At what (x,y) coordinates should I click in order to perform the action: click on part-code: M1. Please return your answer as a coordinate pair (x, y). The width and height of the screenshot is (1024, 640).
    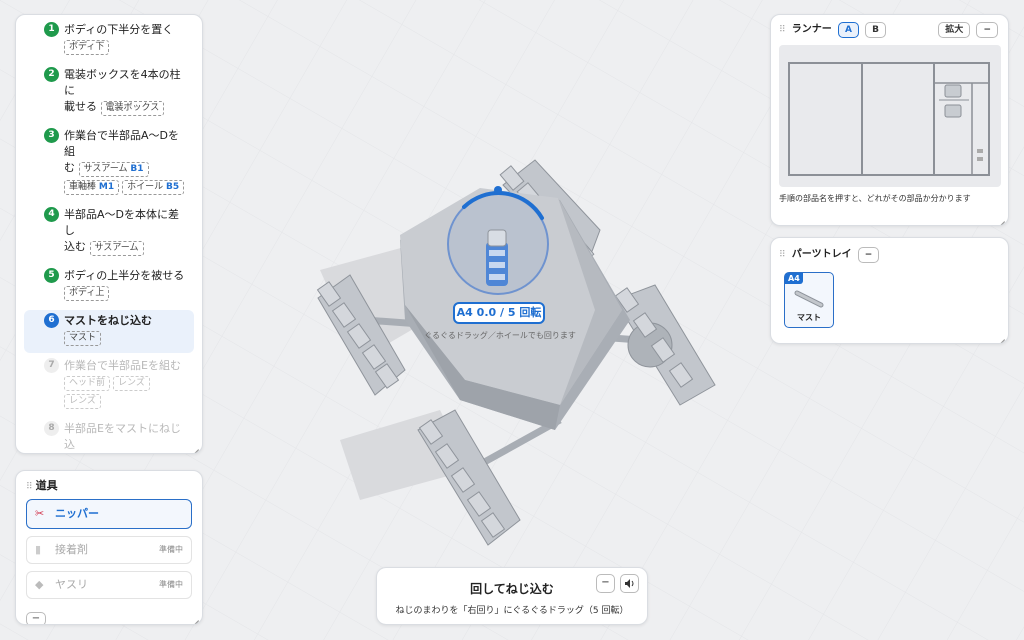
    Looking at the image, I should click on (106, 187).